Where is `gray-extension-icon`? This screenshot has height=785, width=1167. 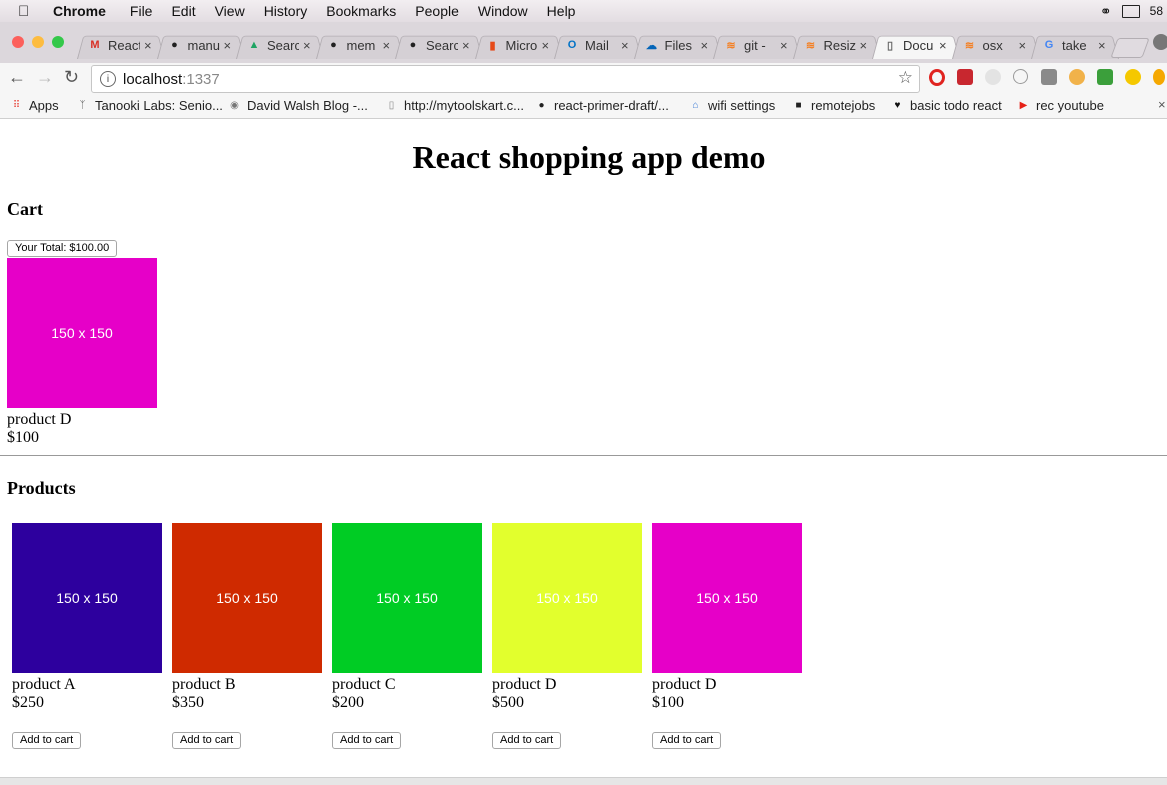 gray-extension-icon is located at coordinates (993, 77).